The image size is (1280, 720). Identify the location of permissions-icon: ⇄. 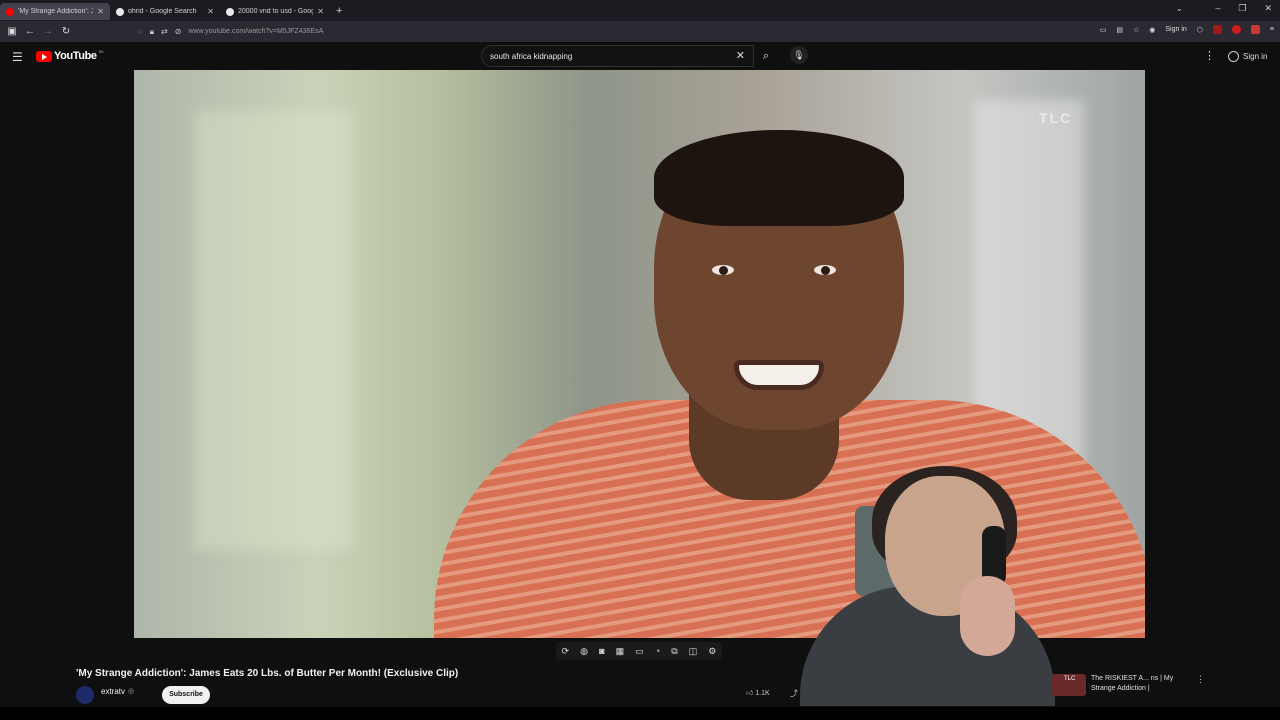
(164, 31).